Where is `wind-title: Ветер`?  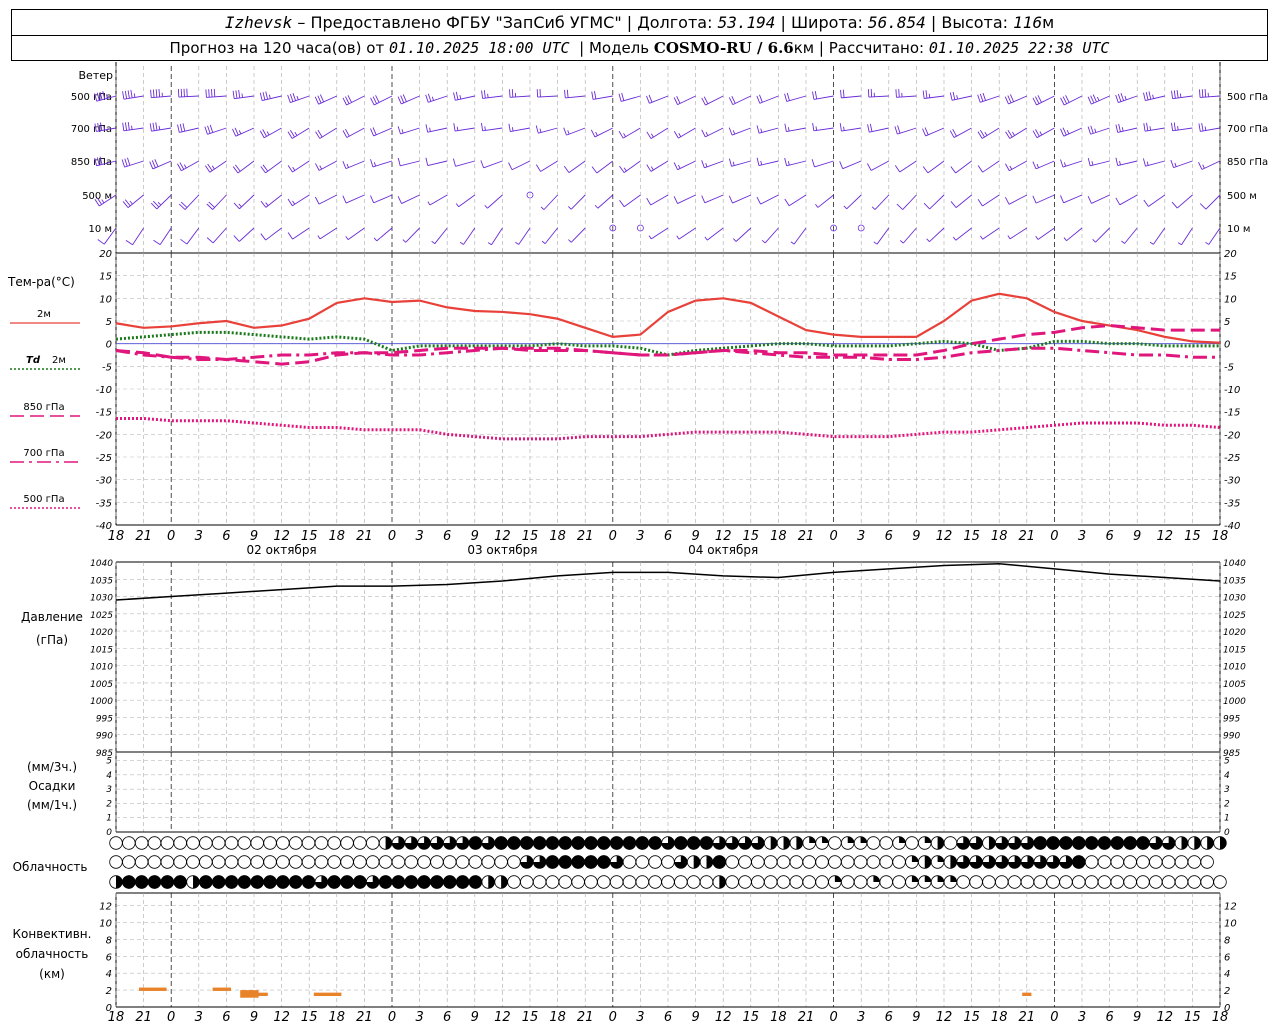
wind-title: Ветер is located at coordinates (96, 75).